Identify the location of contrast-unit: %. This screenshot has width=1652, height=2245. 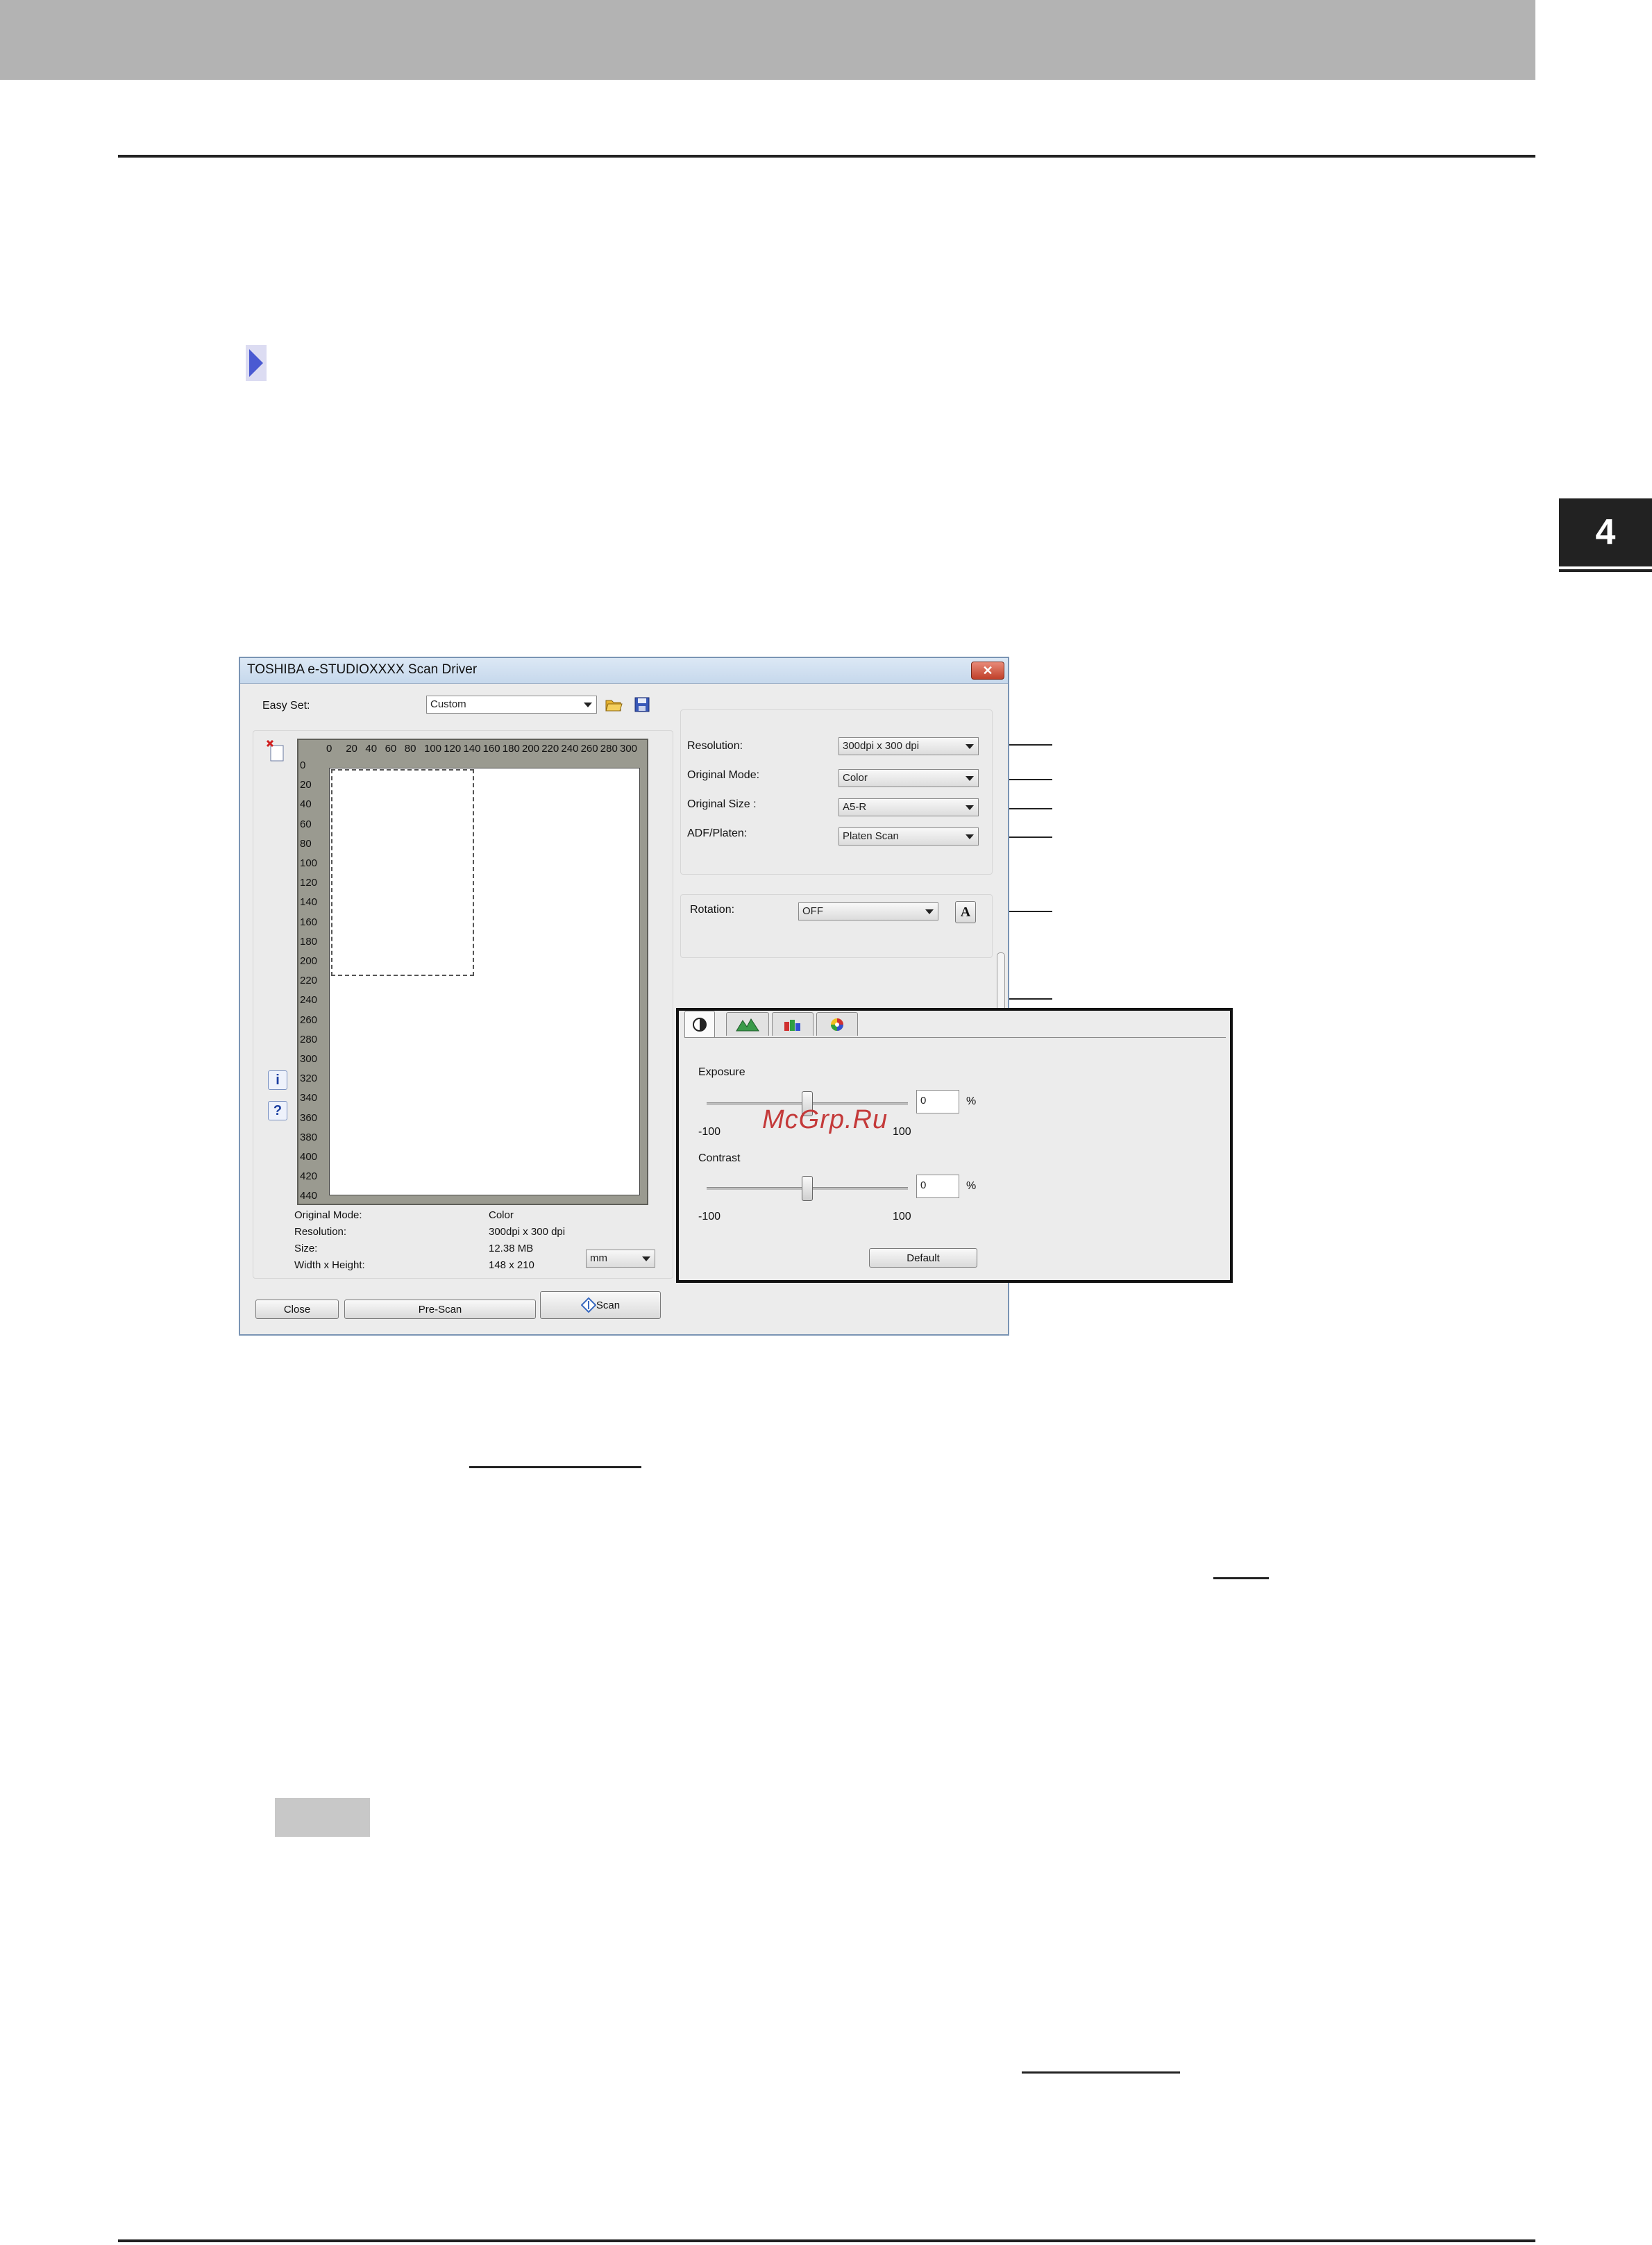
(971, 1186).